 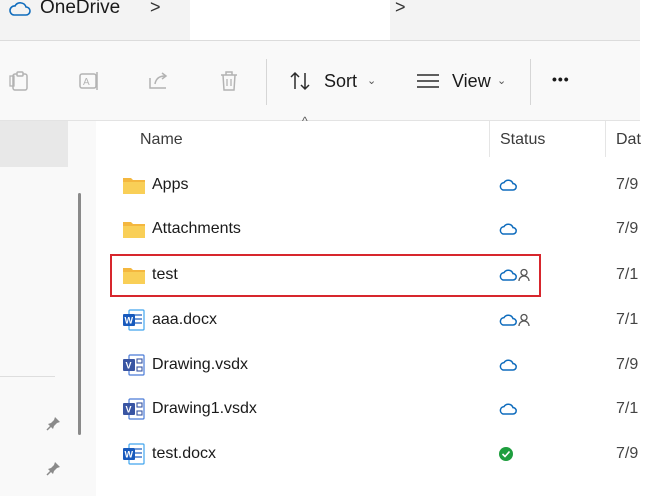 I want to click on file-row-test: test 7/1, so click(x=370, y=276).